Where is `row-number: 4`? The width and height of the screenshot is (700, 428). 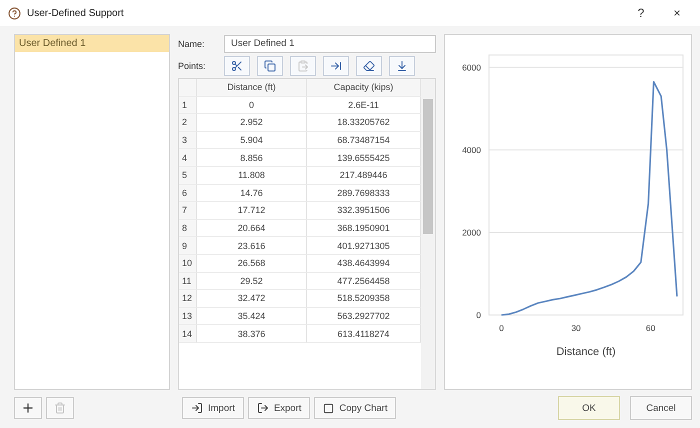
row-number: 4 is located at coordinates (188, 158).